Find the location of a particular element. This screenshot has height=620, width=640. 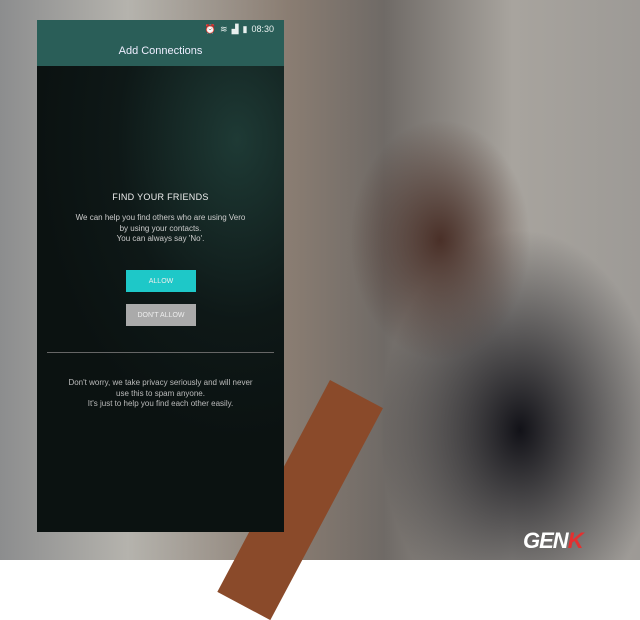

logo-accent: K is located at coordinates (575, 540).